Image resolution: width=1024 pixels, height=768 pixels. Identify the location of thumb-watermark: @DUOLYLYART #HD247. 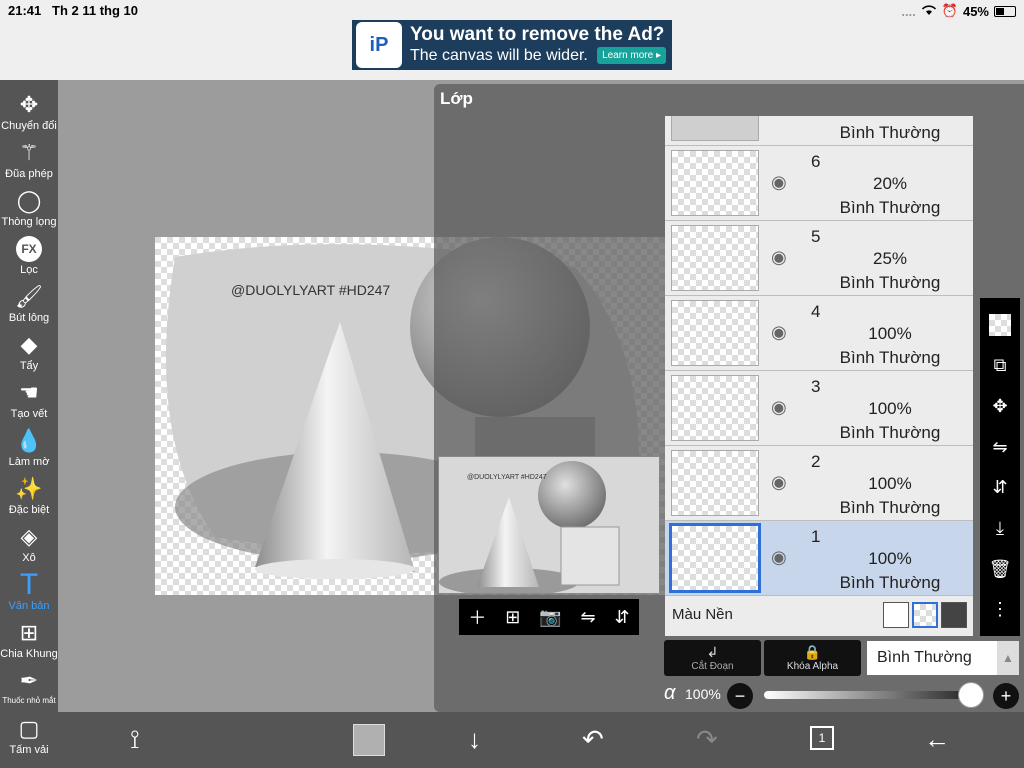
(507, 477).